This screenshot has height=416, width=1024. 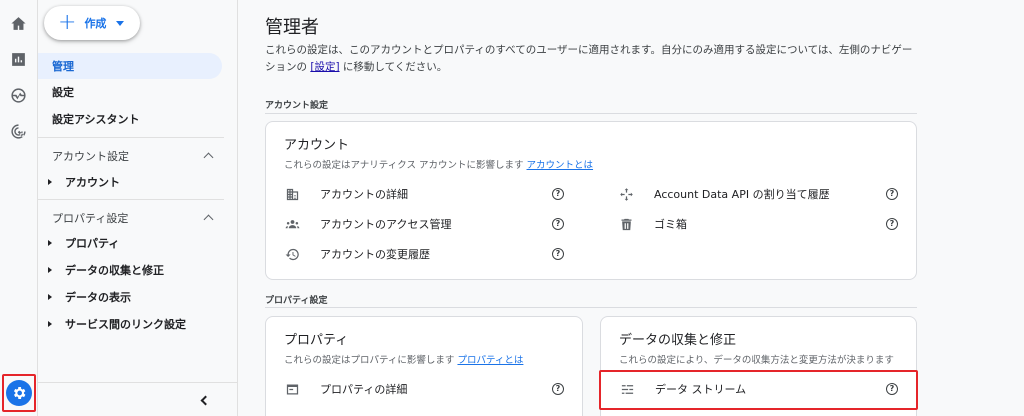 I want to click on chevron-left-icon, so click(x=205, y=400).